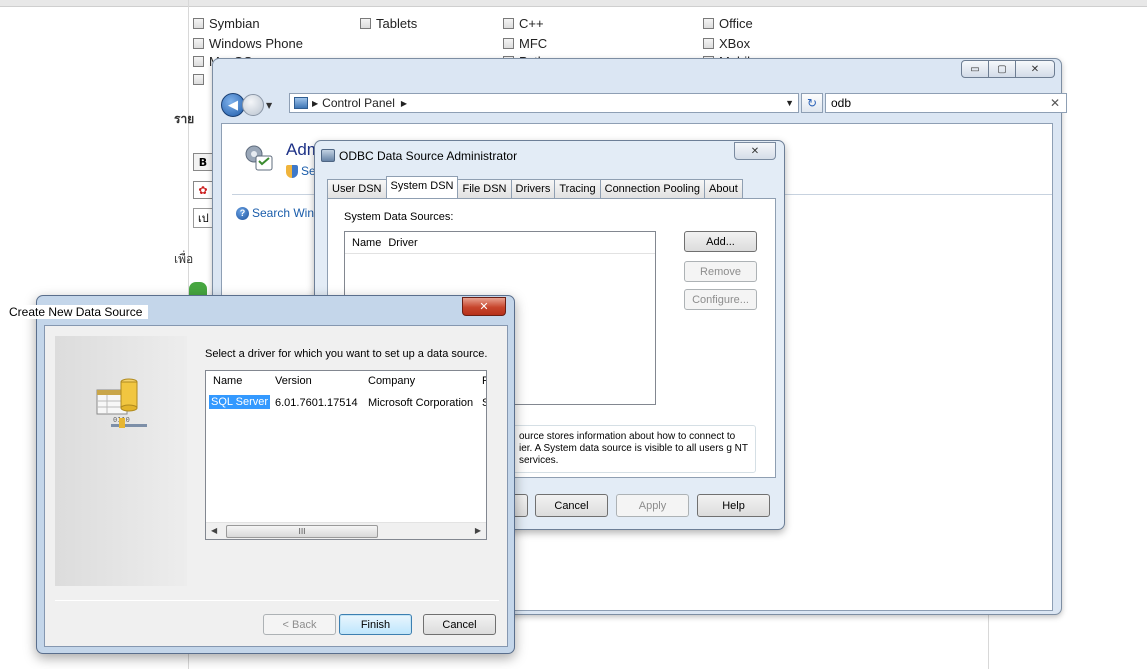 Image resolution: width=1147 pixels, height=669 pixels. What do you see at coordinates (226, 23) in the screenshot?
I see `checkbox-symbian: Symbian` at bounding box center [226, 23].